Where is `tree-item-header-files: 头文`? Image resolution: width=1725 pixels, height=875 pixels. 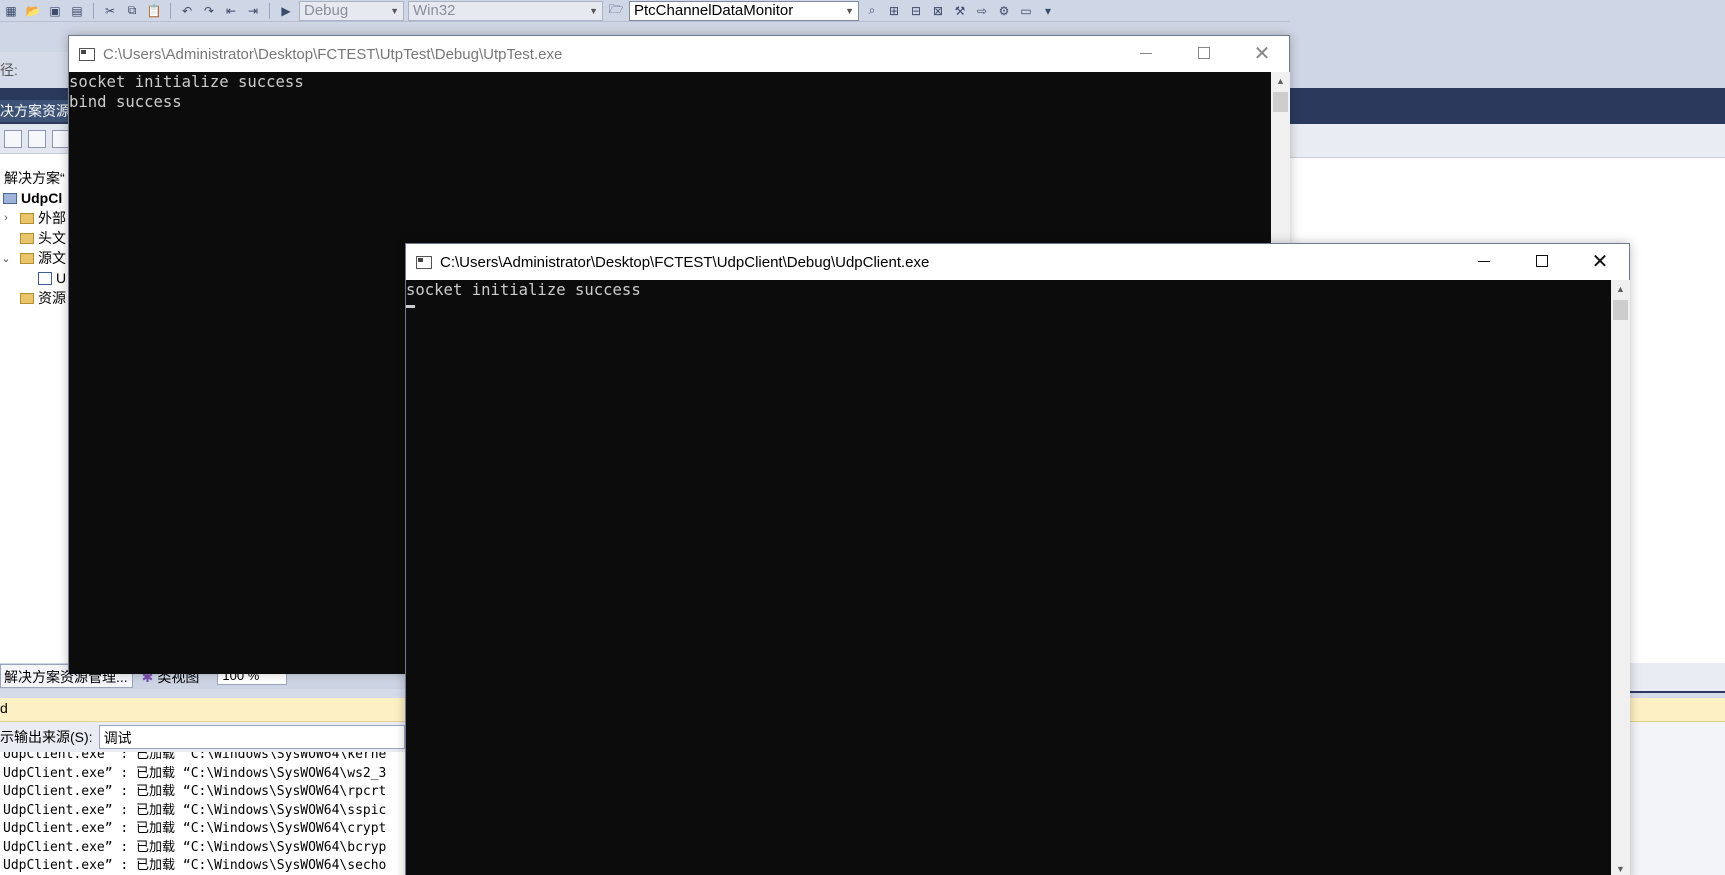
tree-item-header-files: 头文 is located at coordinates (43, 238).